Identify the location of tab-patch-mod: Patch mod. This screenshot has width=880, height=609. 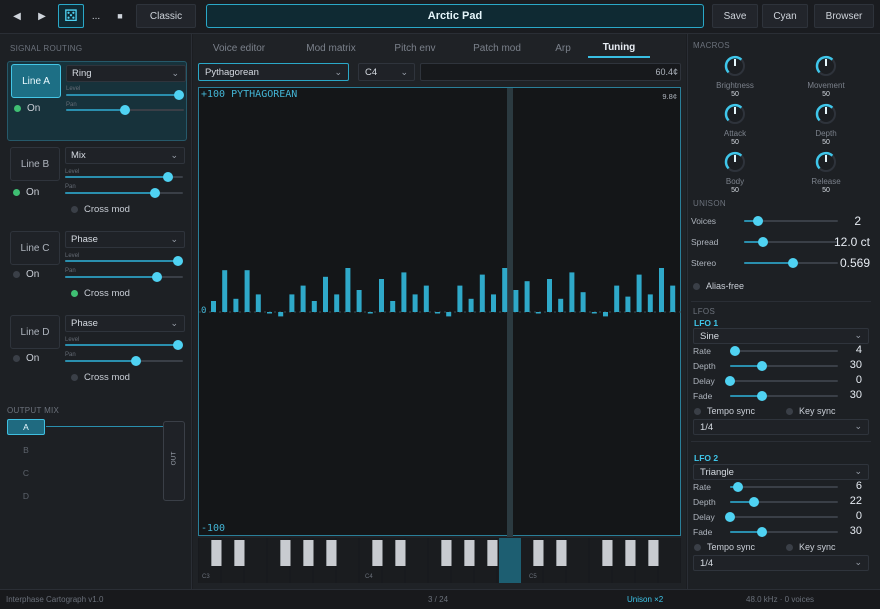
(497, 48).